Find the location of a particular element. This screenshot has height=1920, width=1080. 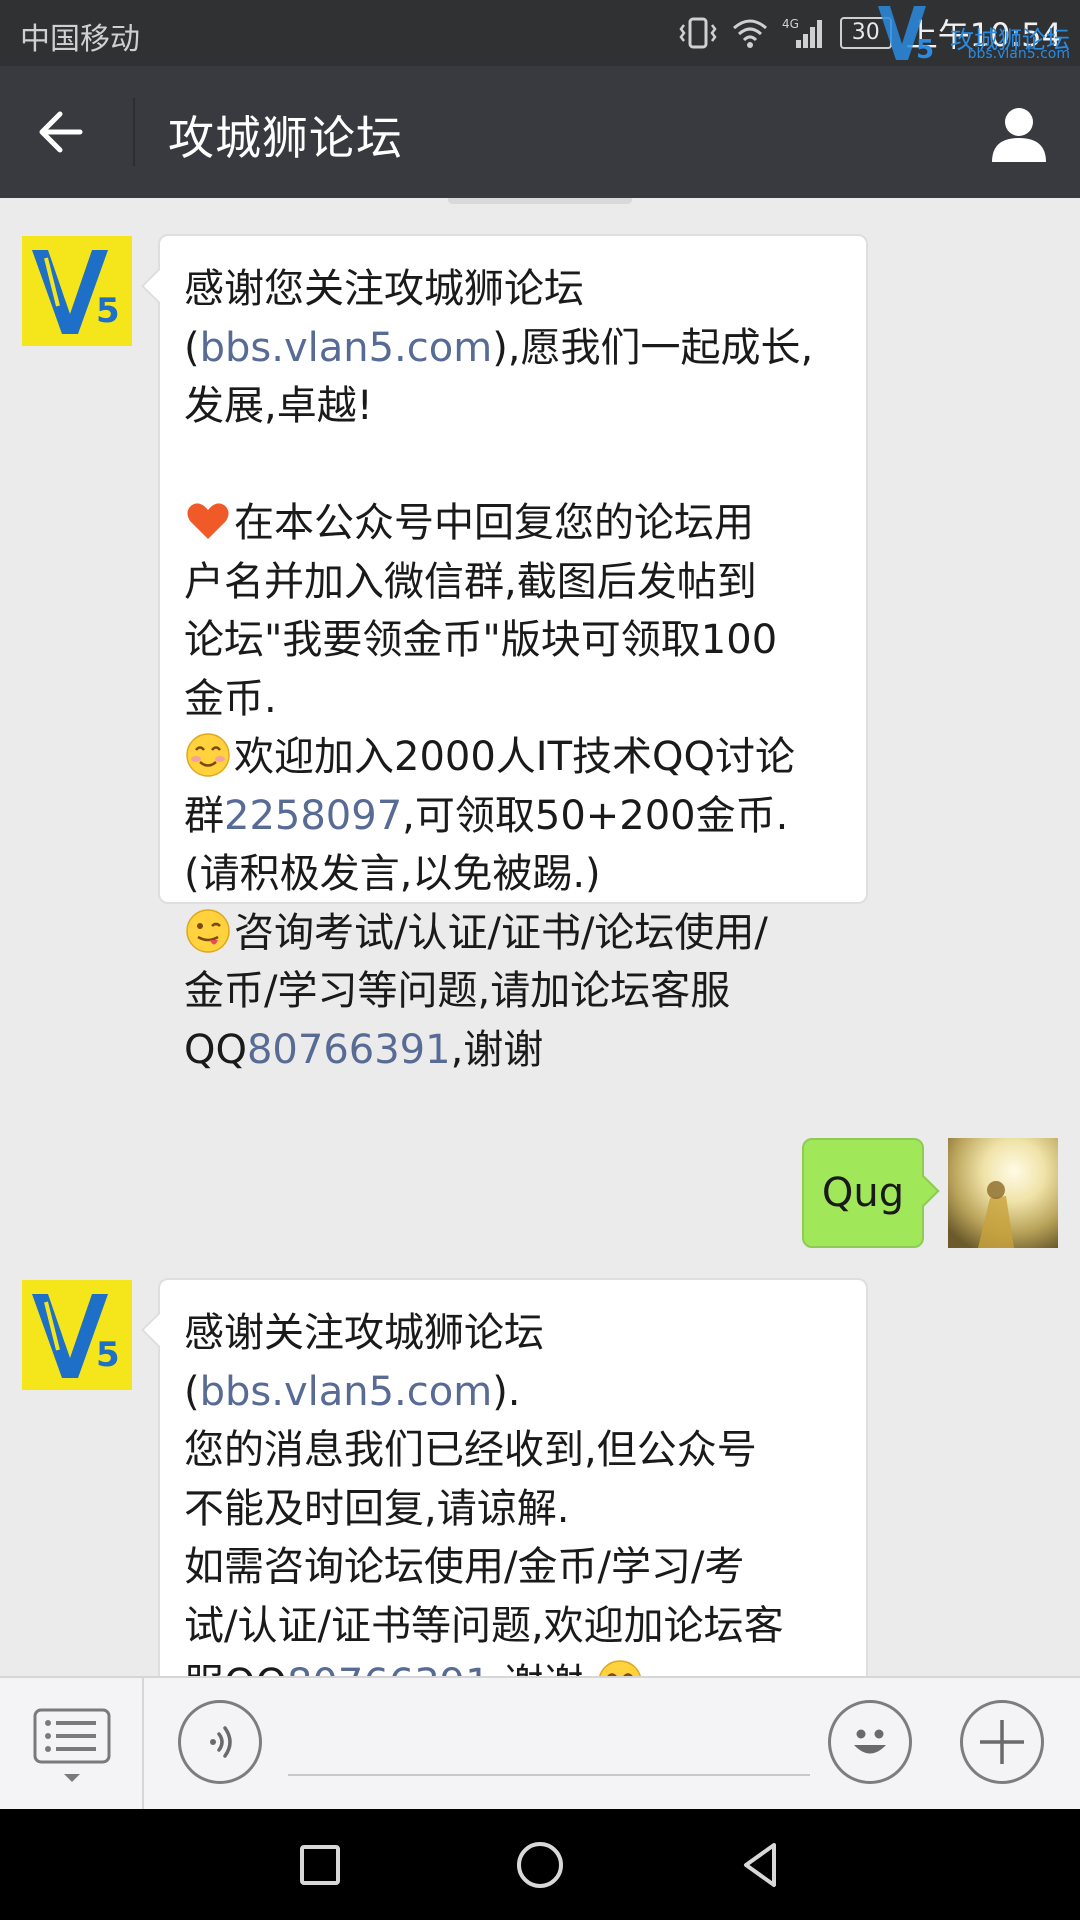

triangle-icon is located at coordinates (760, 1865).